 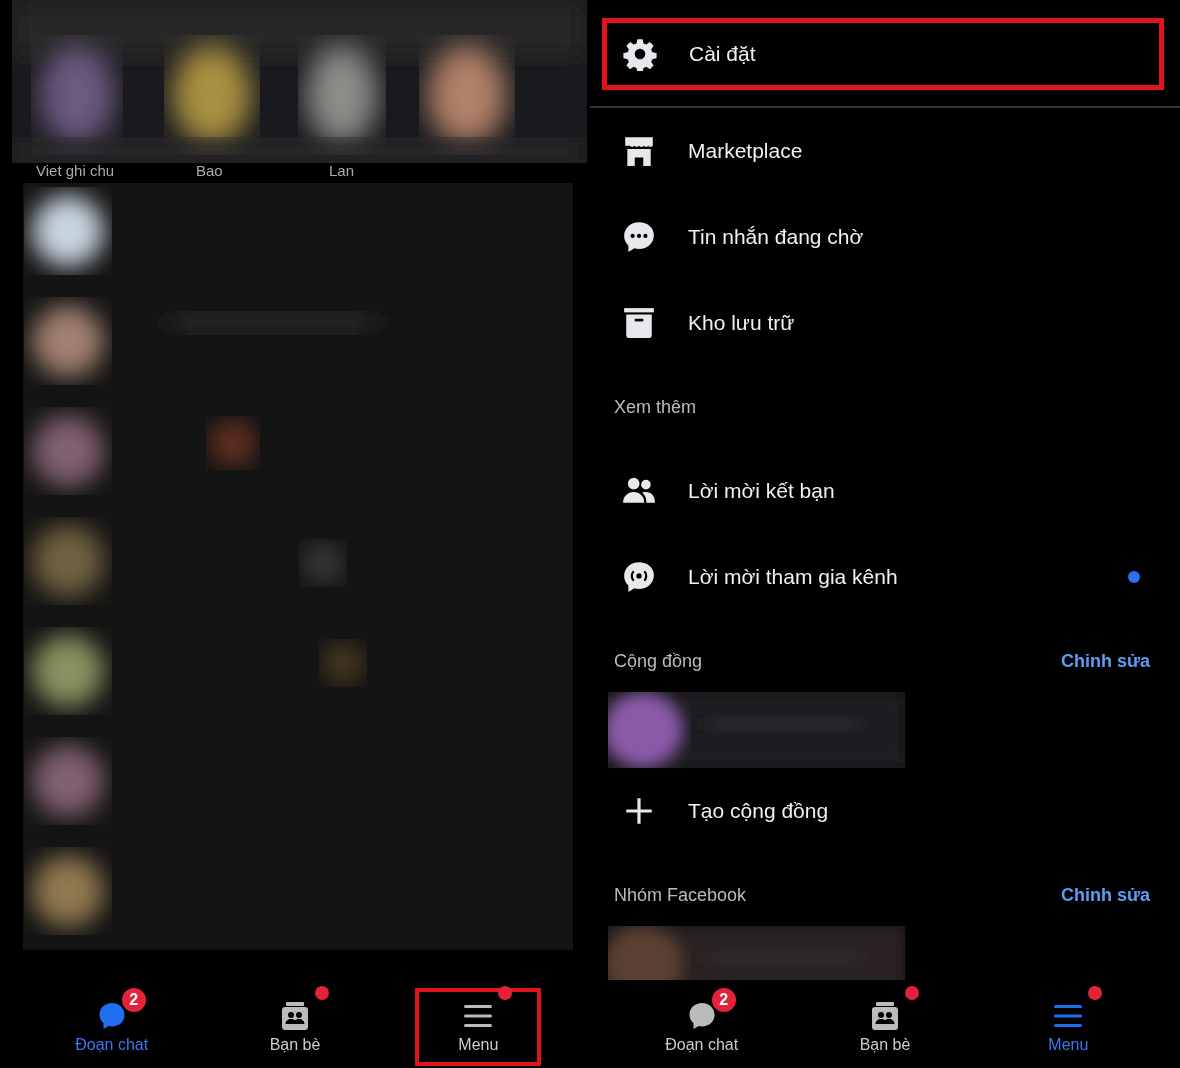 I want to click on menu-item: Lời mời tham gia kênh, so click(x=885, y=577).